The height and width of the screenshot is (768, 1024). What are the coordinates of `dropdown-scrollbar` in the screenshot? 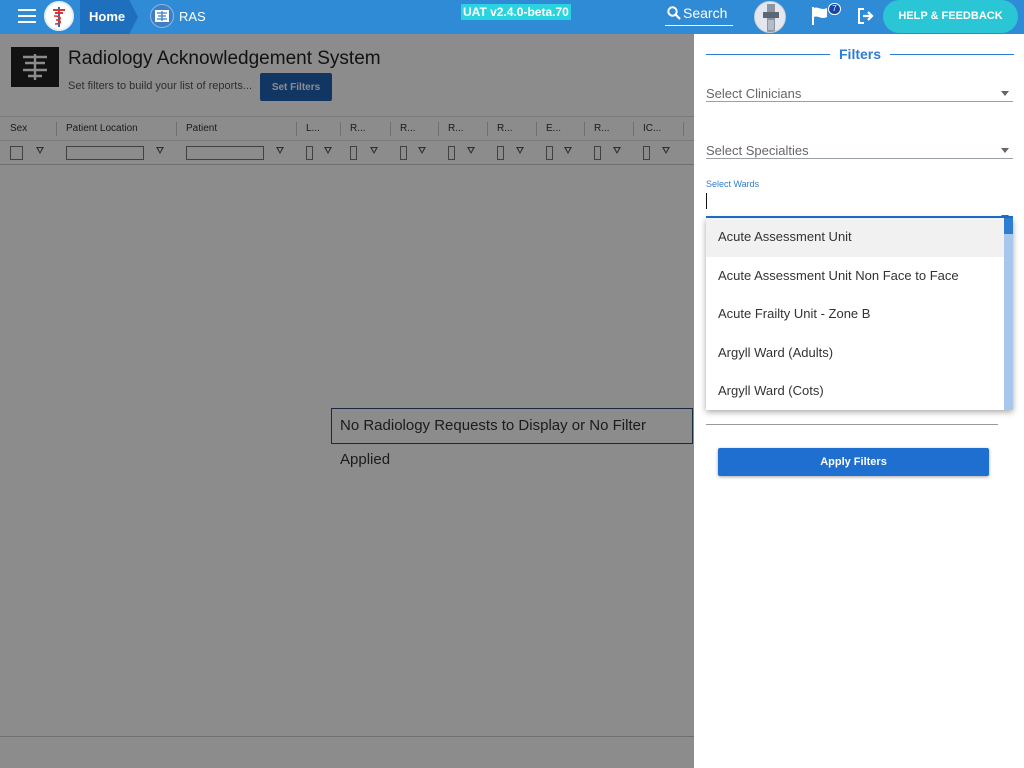 It's located at (1008, 314).